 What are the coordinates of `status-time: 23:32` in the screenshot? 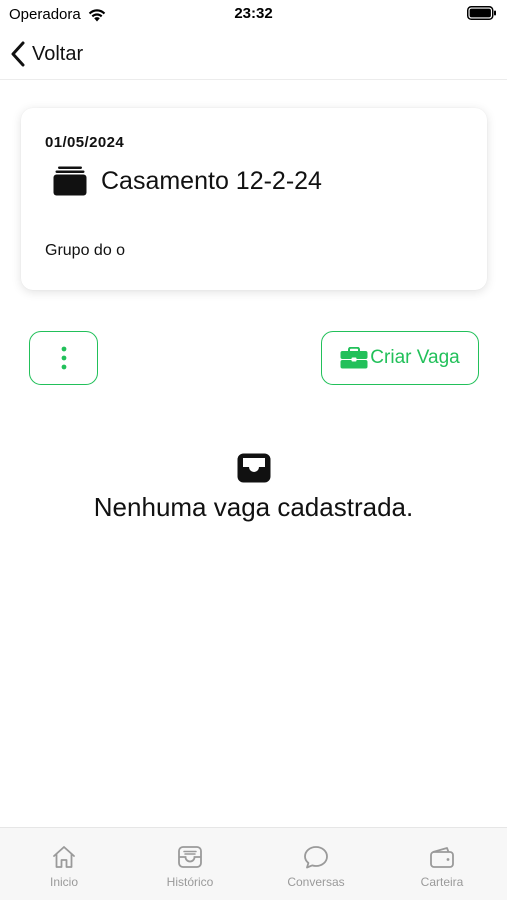 It's located at (253, 13).